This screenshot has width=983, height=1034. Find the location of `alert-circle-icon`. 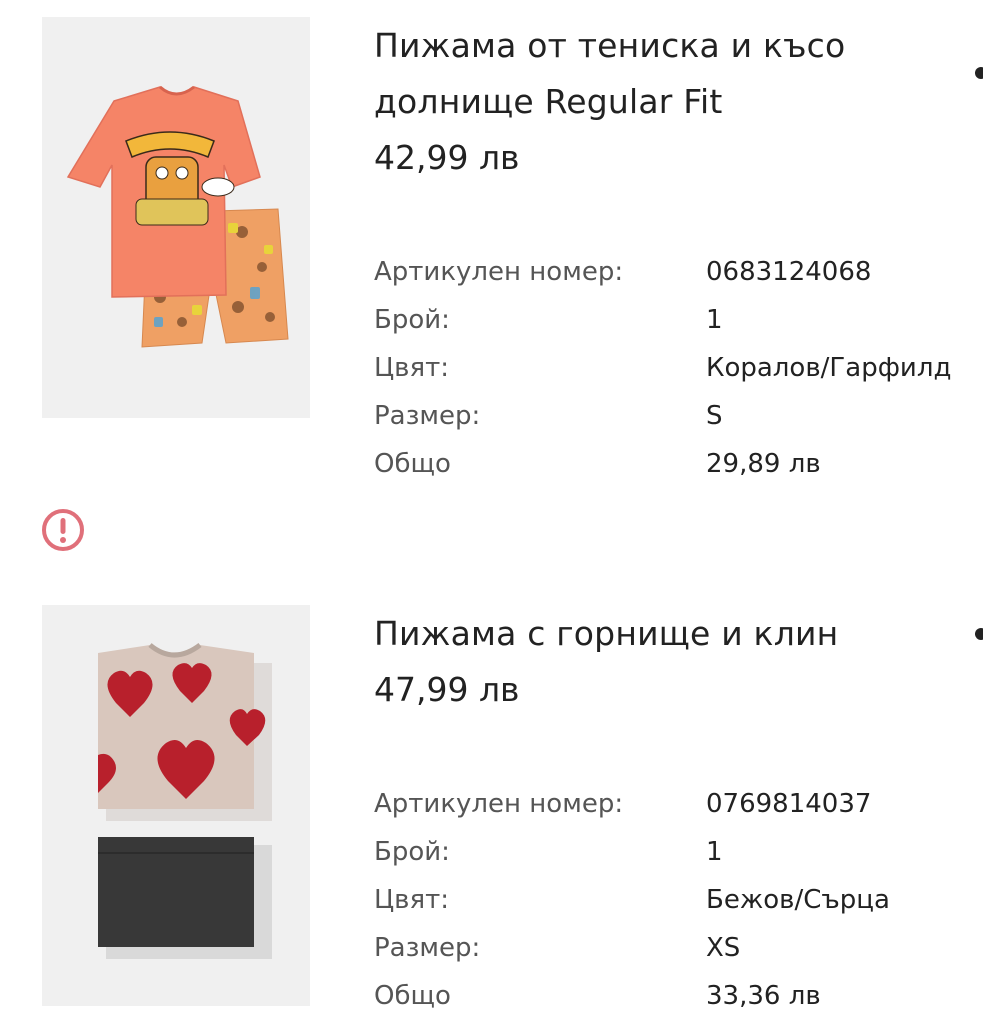

alert-circle-icon is located at coordinates (63, 530).